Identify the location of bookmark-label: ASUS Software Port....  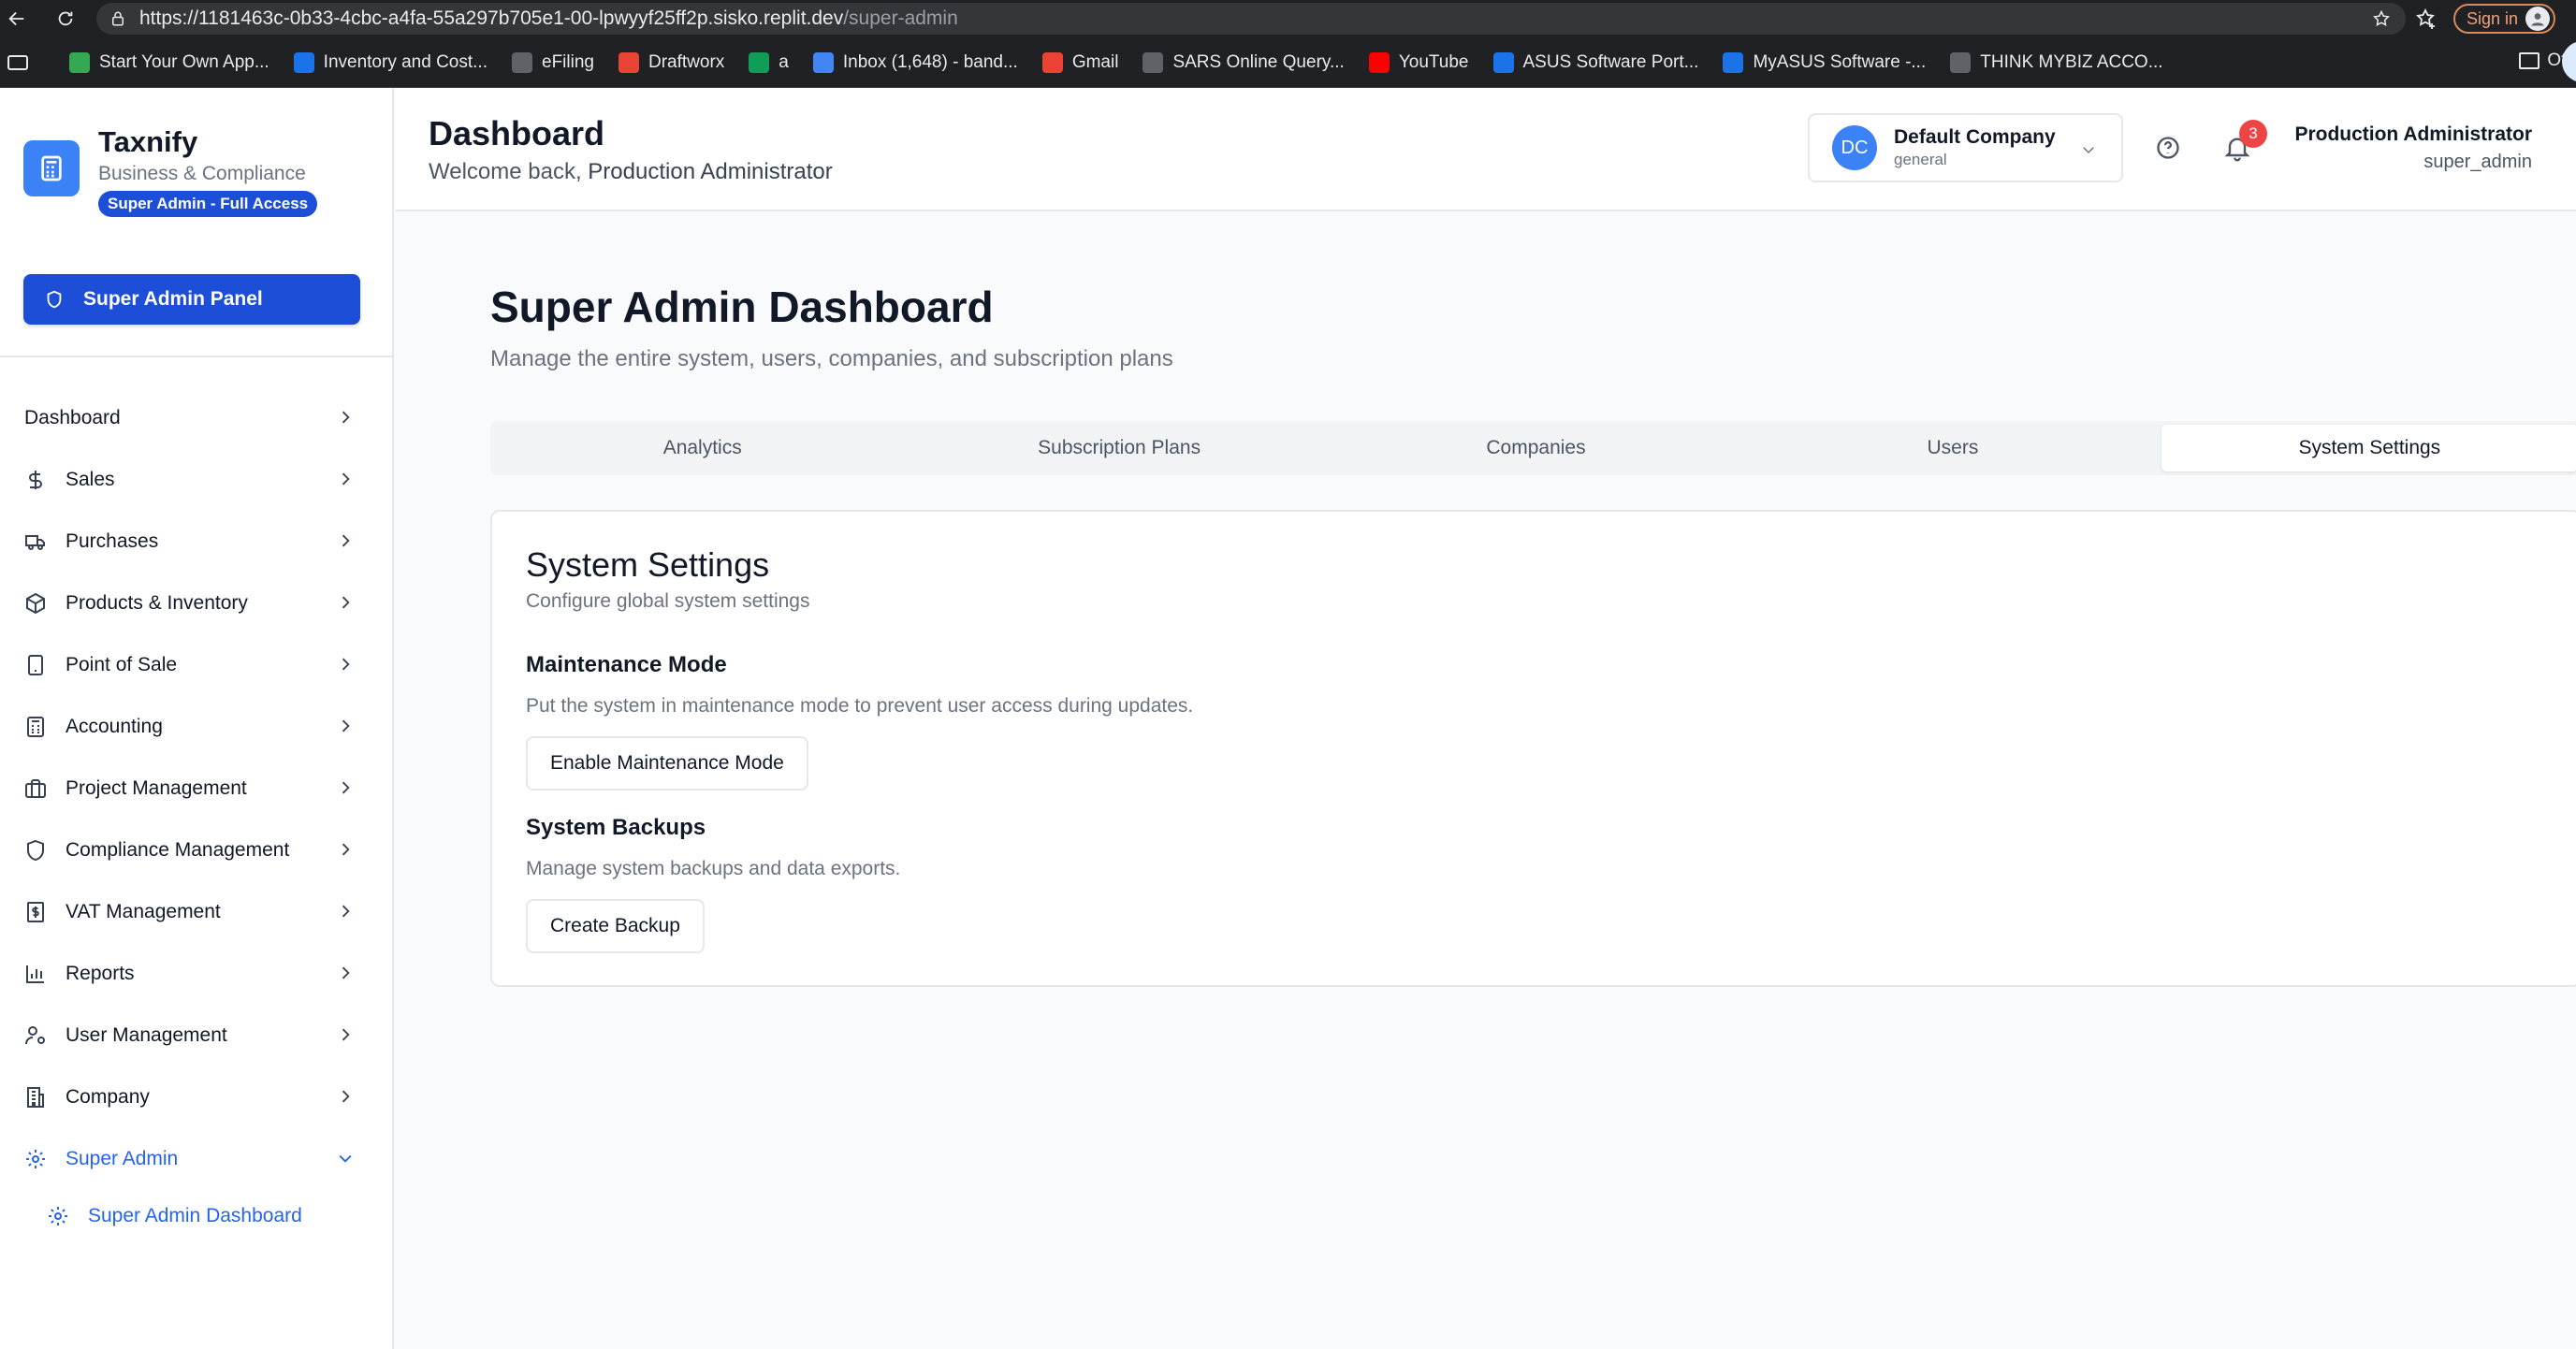
(1610, 61).